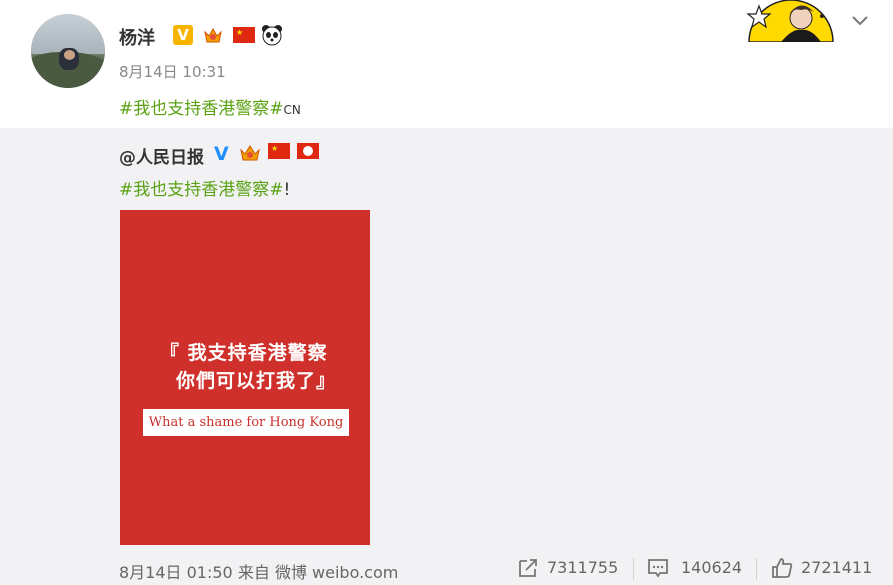 This screenshot has width=893, height=585. What do you see at coordinates (201, 109) in the screenshot?
I see `topic-text: #我也支持香港警察#` at bounding box center [201, 109].